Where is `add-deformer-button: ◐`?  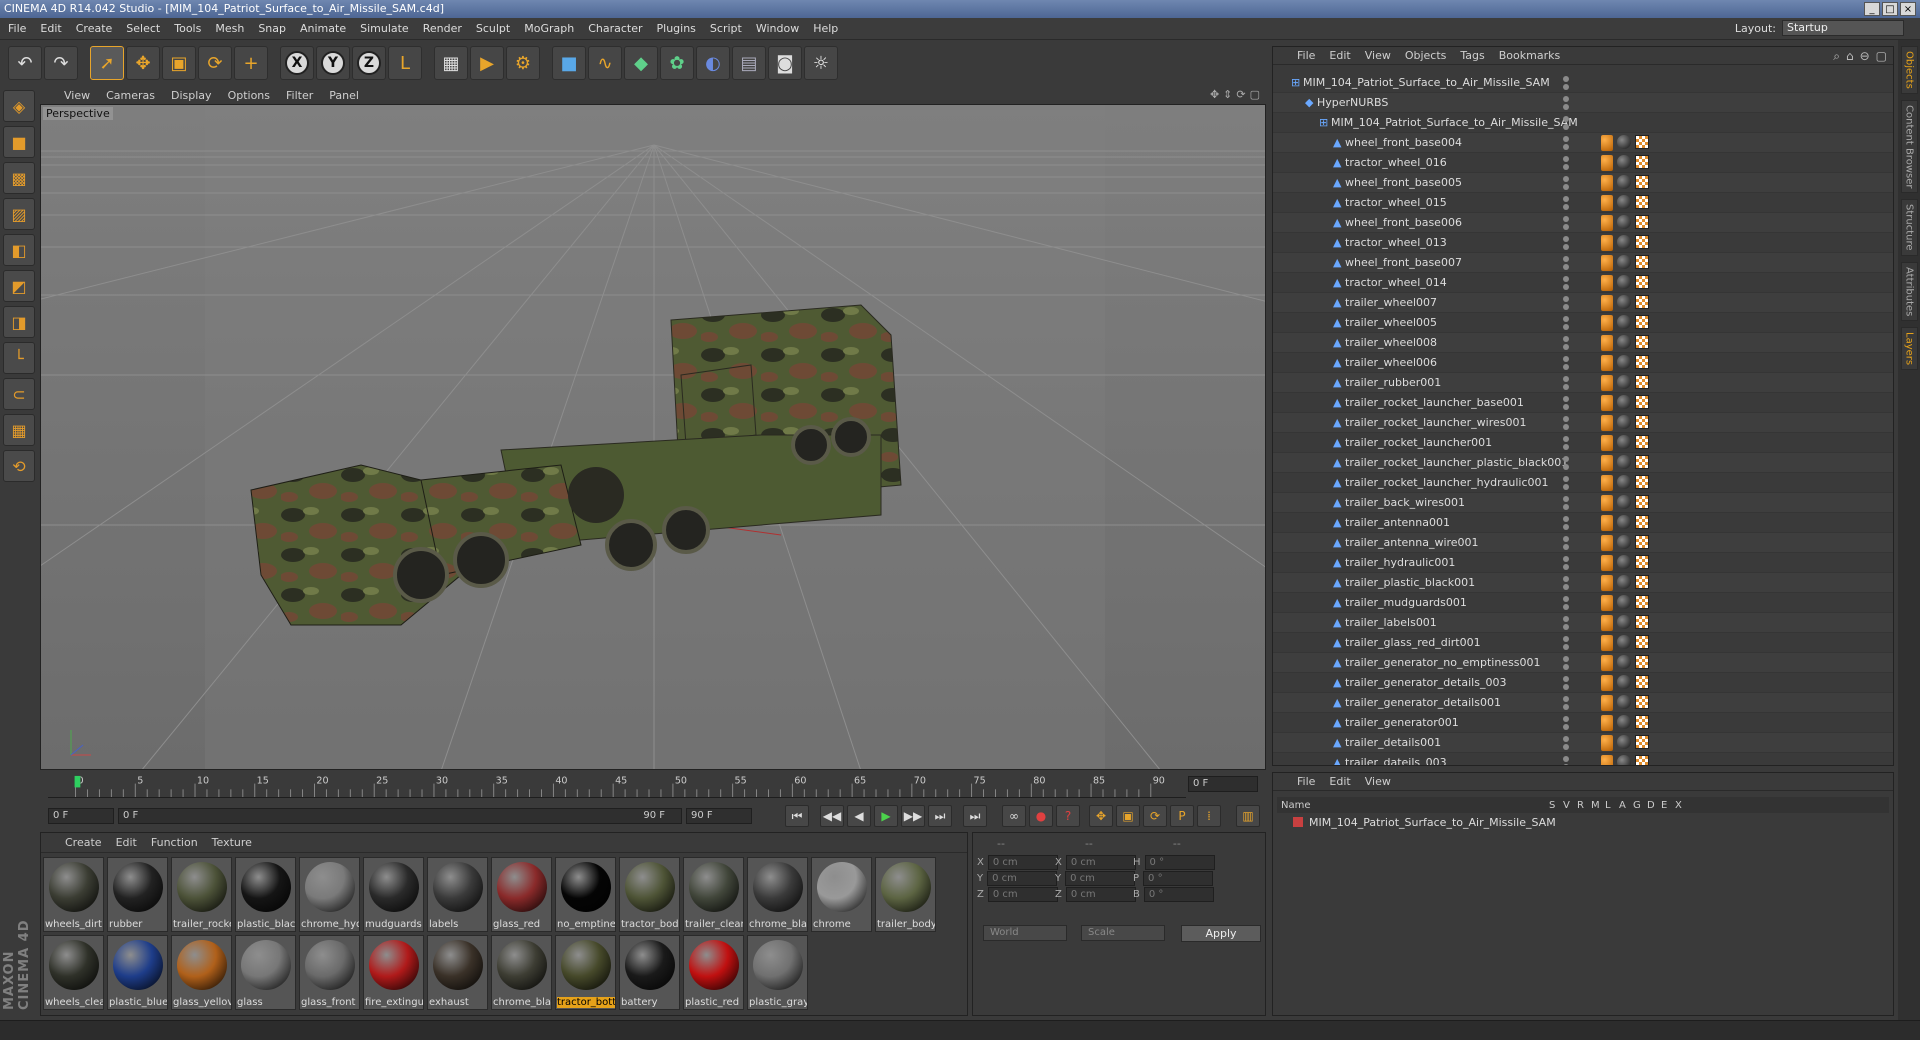
add-deformer-button: ◐ is located at coordinates (713, 63).